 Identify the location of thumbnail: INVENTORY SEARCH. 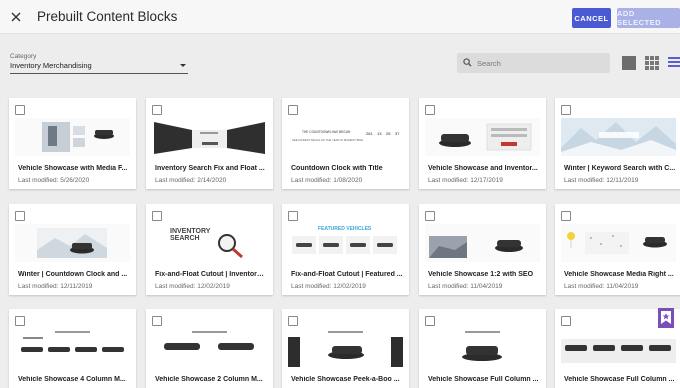
(209, 243).